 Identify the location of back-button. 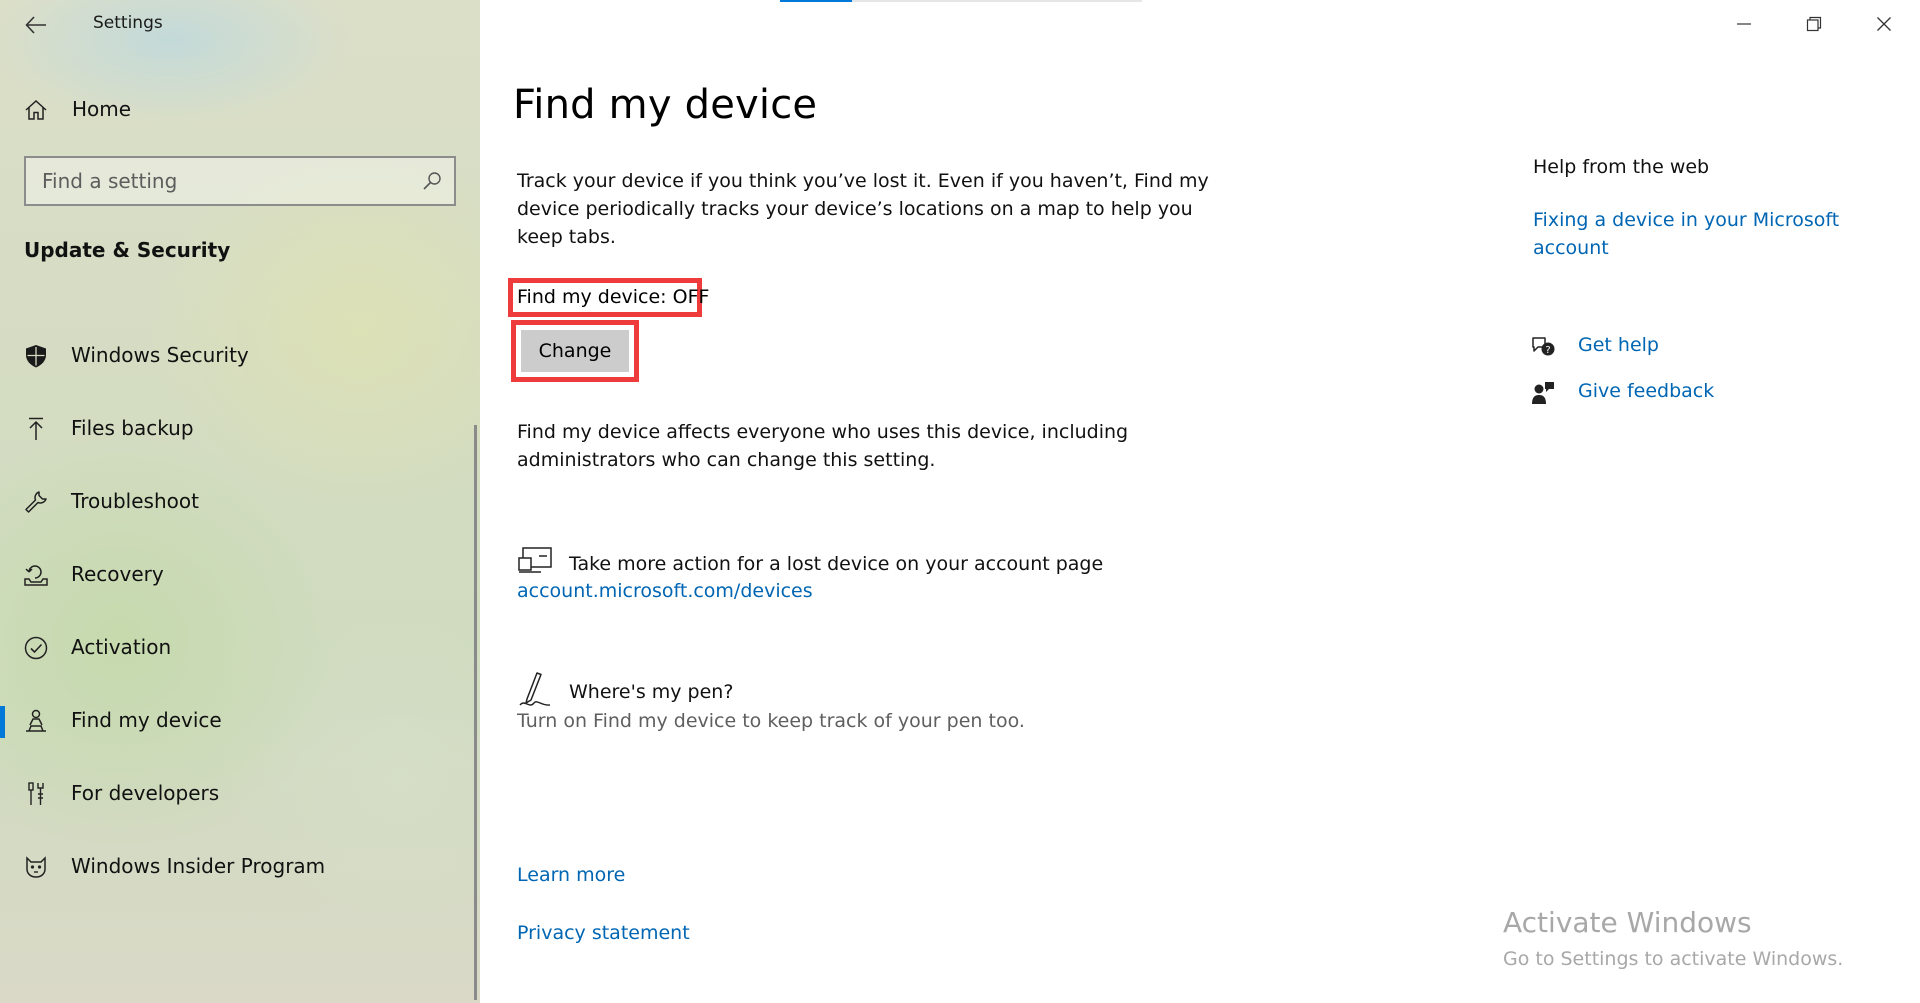
(36, 25).